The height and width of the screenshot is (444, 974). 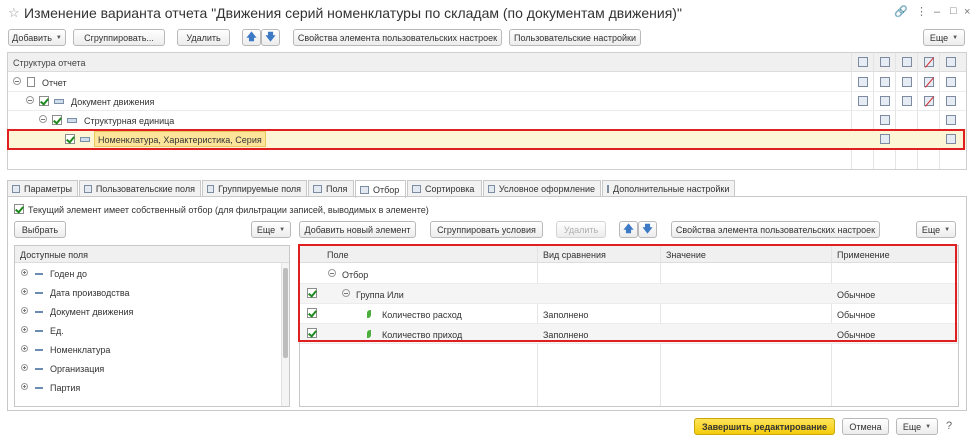 What do you see at coordinates (146, 330) in the screenshot?
I see `list-item: Ед.` at bounding box center [146, 330].